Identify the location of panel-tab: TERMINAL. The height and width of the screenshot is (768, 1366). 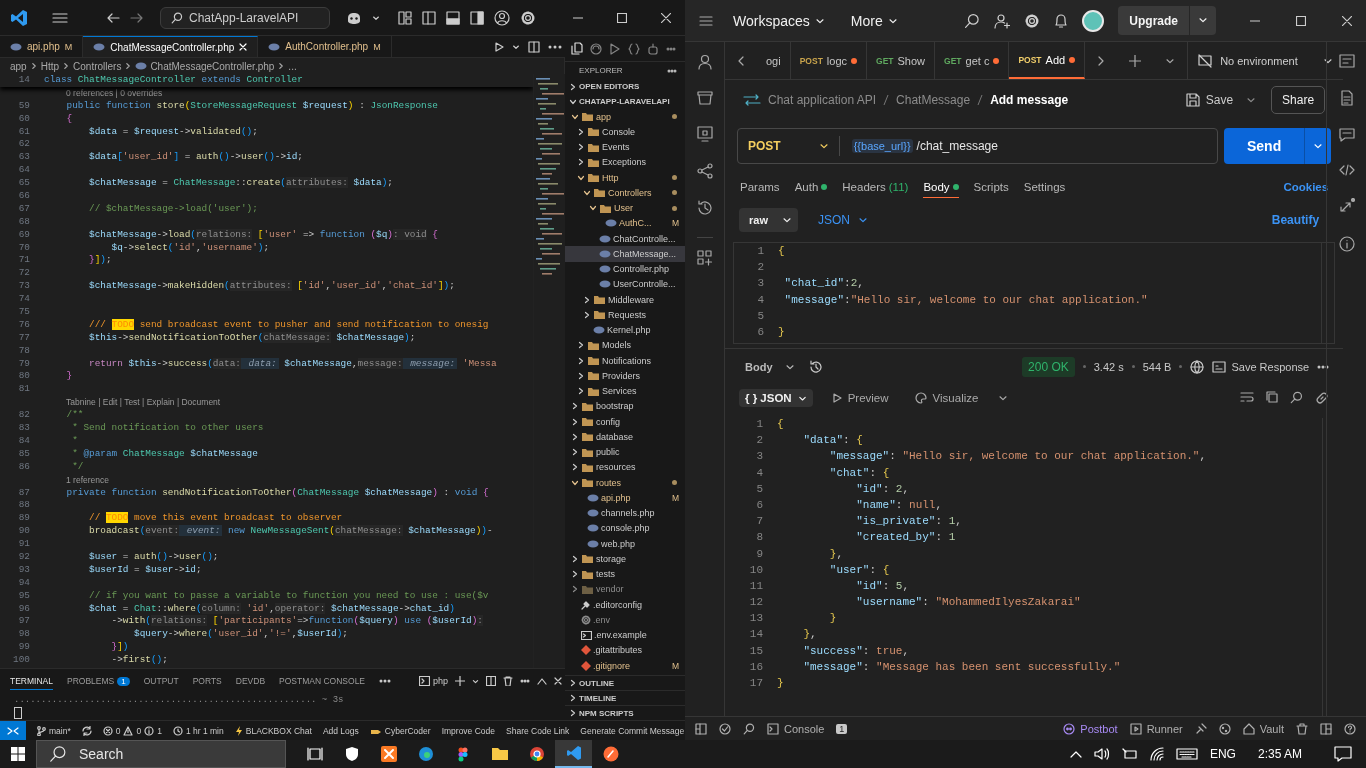
(31, 681).